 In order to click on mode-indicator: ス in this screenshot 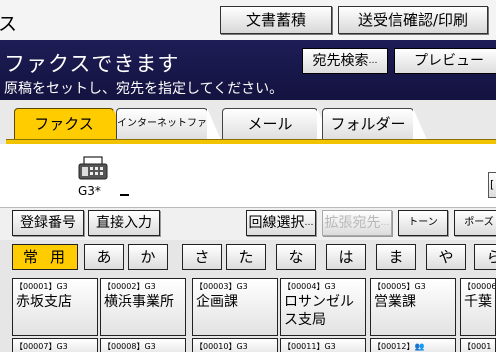, I will do `click(9, 24)`.